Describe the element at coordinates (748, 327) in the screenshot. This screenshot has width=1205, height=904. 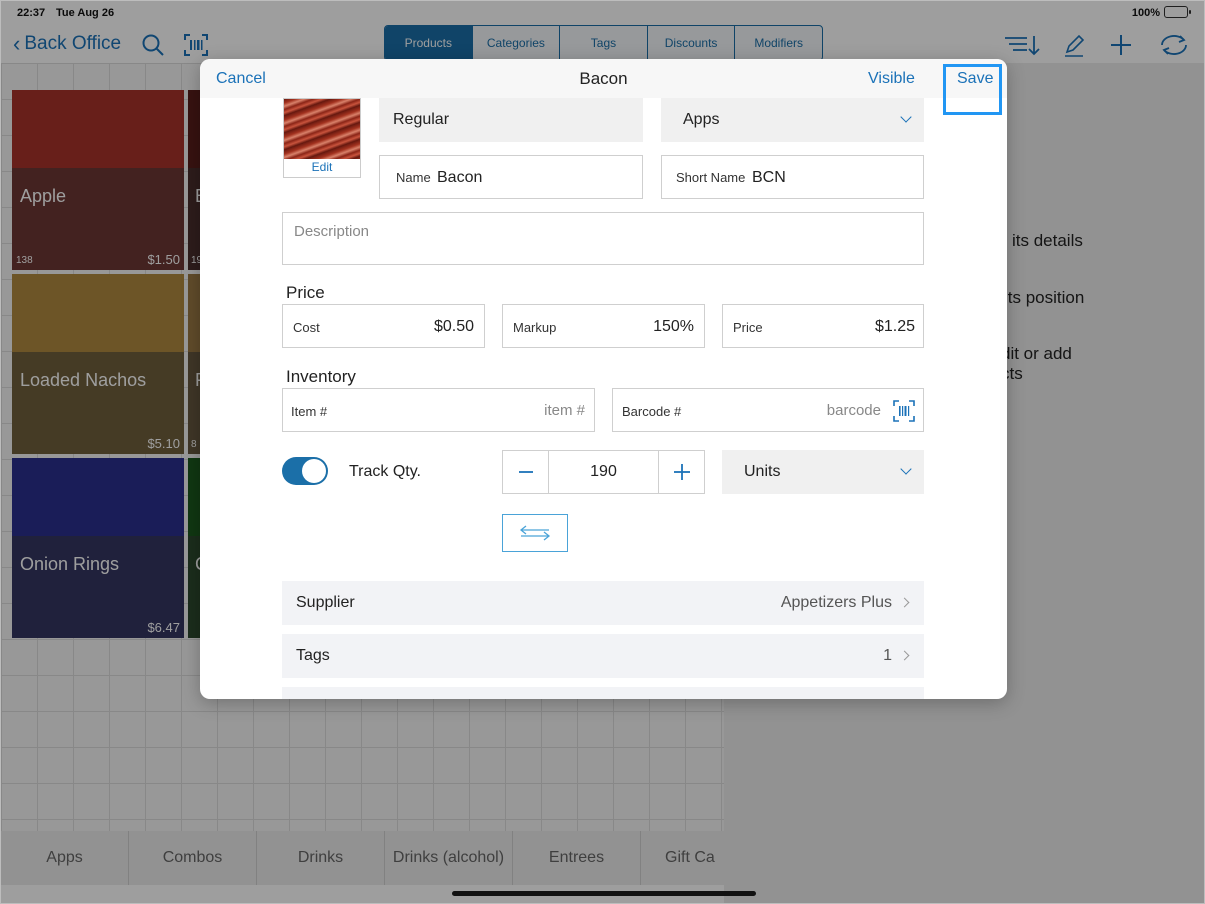
I see `price-label: Price` at that location.